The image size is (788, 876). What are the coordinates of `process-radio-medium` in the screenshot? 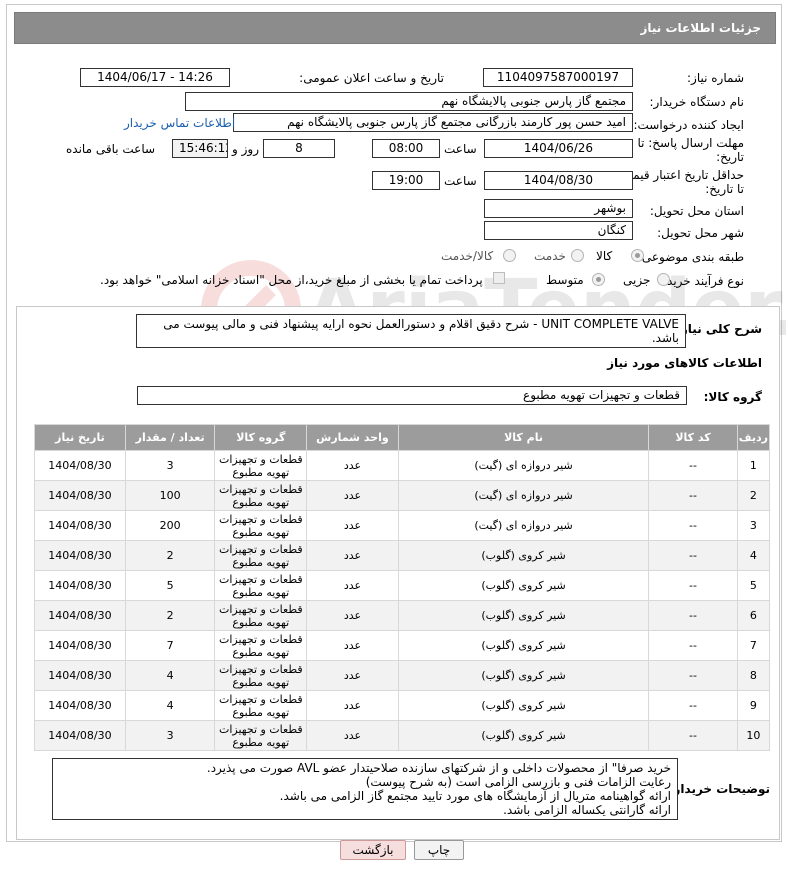 It's located at (598, 279).